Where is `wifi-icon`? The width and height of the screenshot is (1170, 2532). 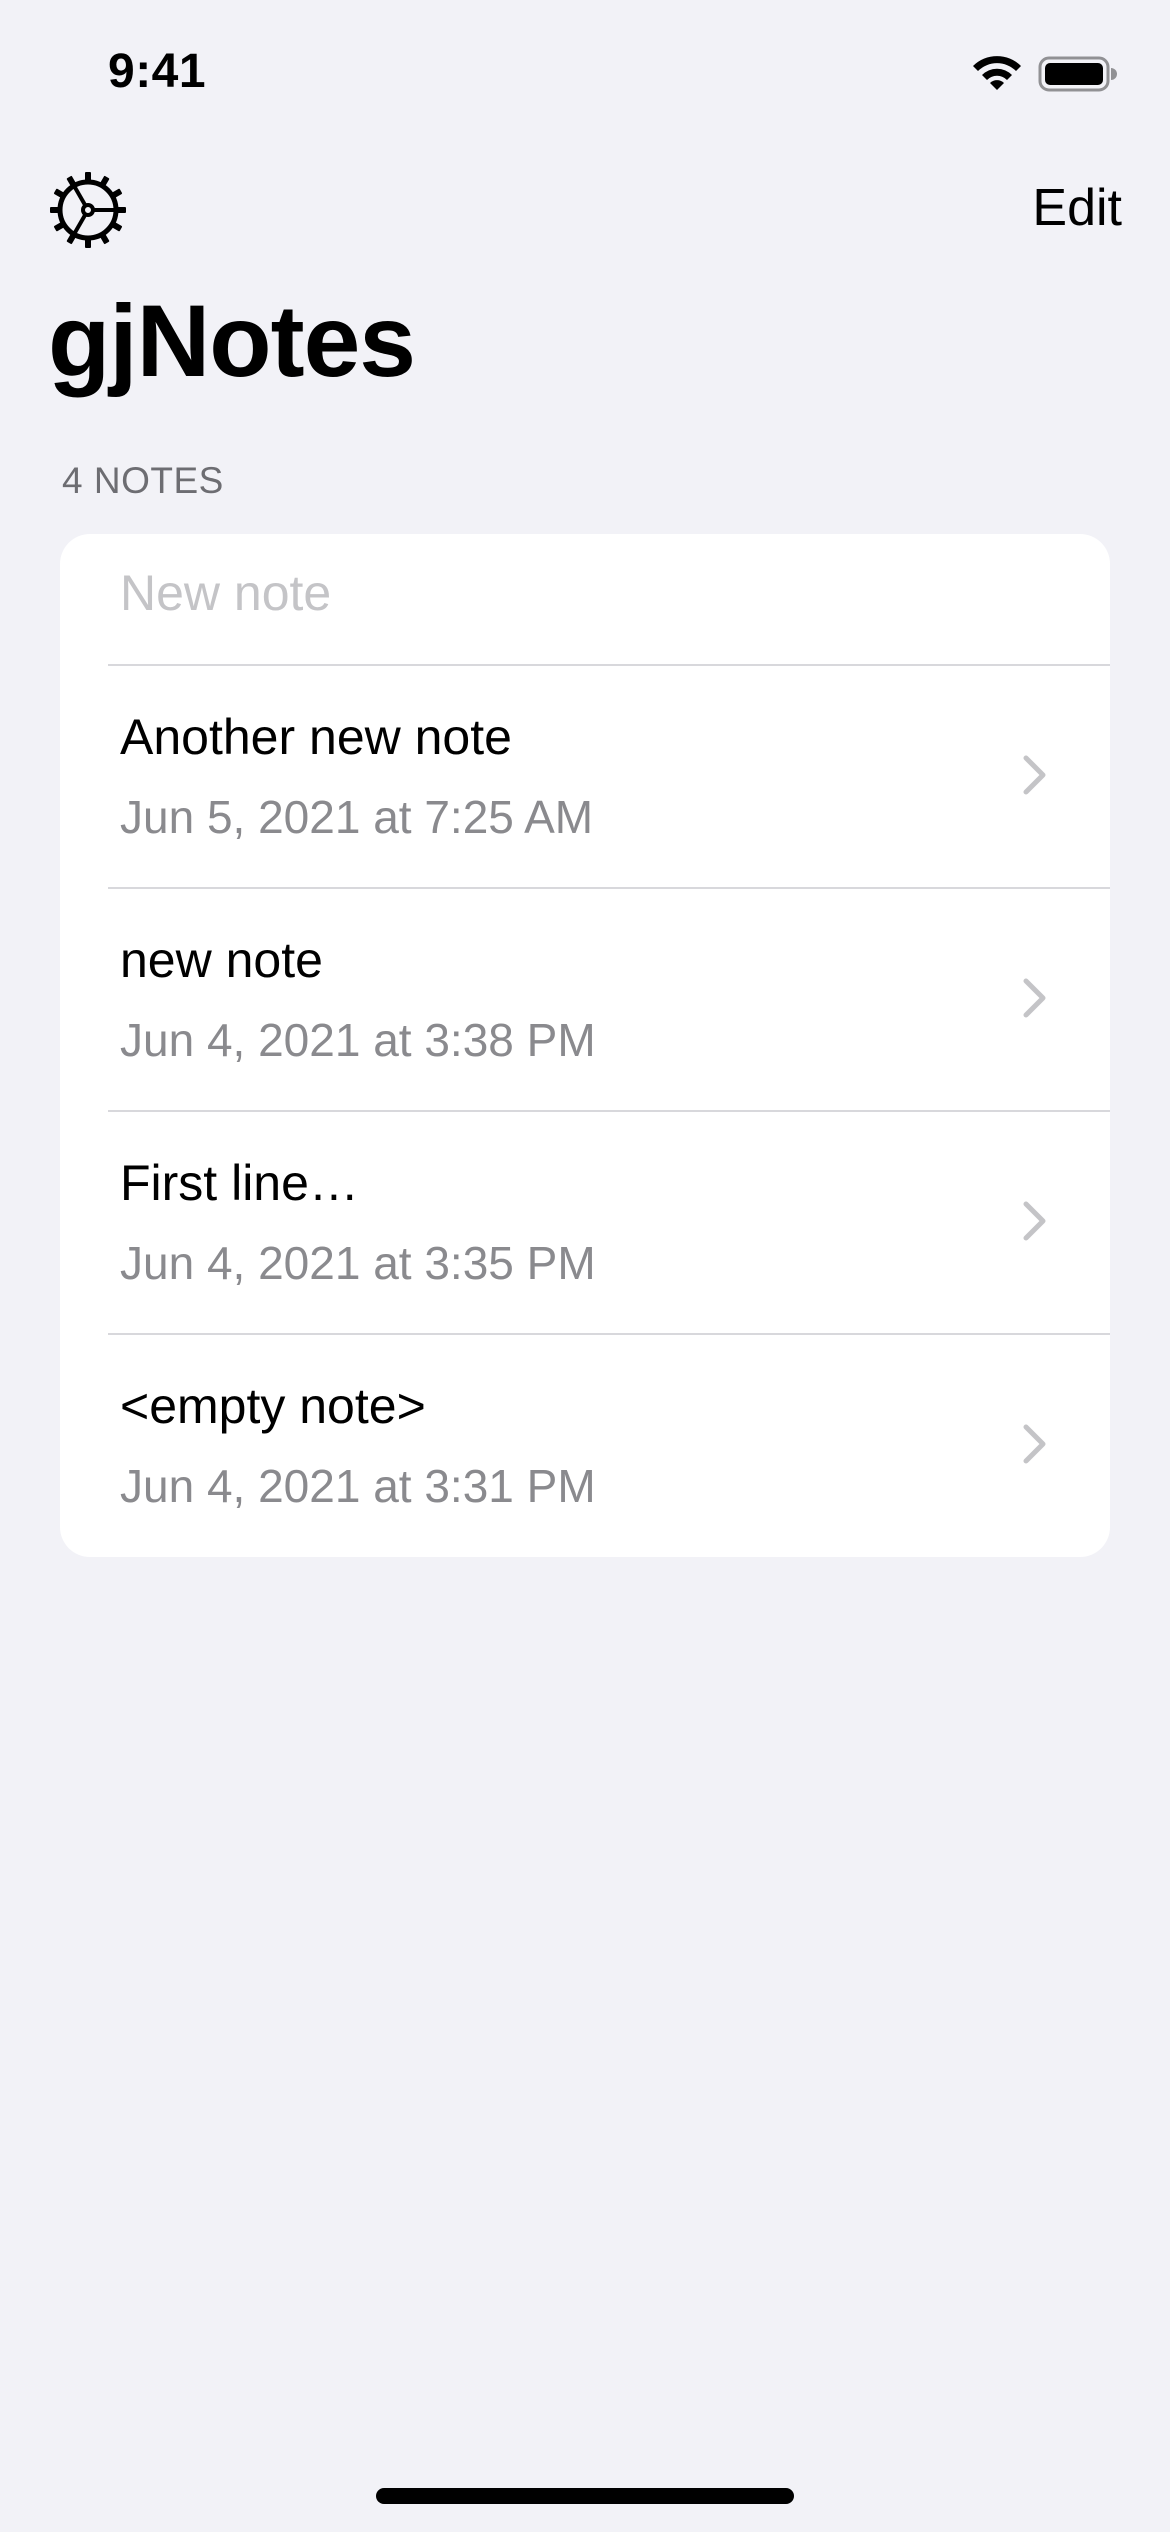 wifi-icon is located at coordinates (997, 73).